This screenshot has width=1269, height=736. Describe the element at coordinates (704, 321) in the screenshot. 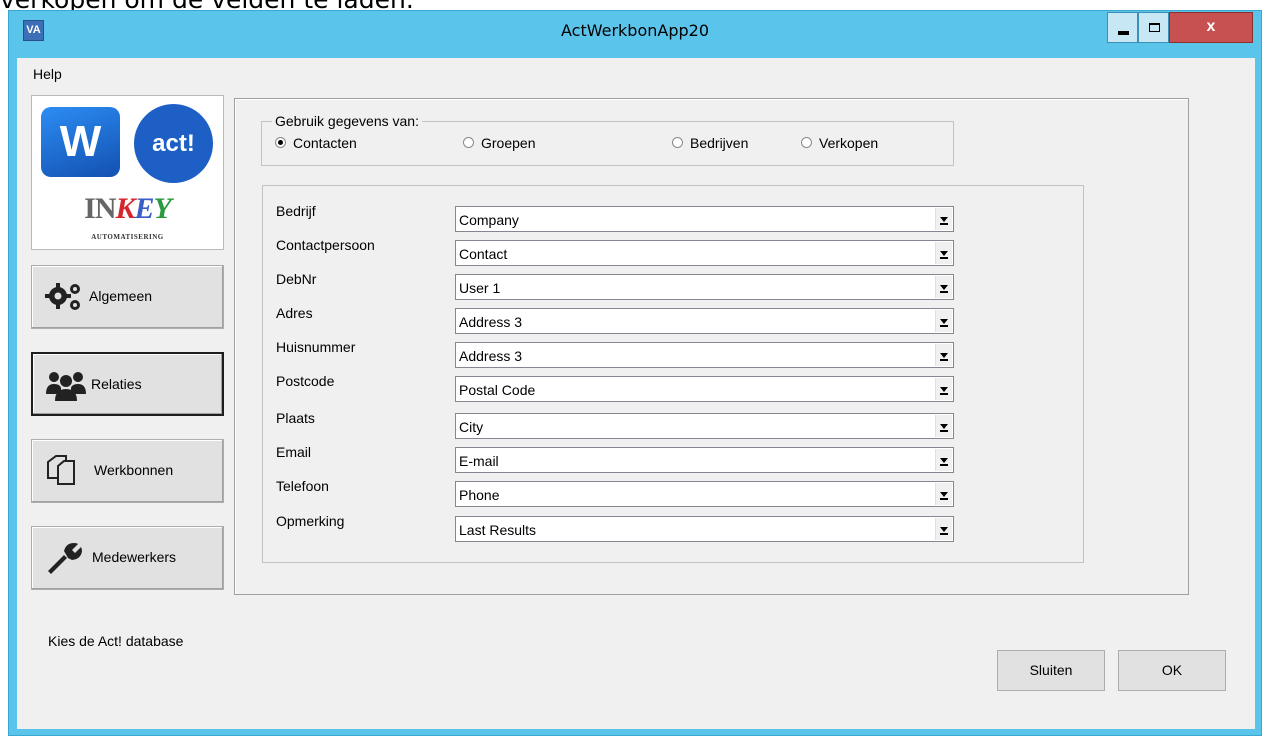

I see `adres-select: Address 3` at that location.